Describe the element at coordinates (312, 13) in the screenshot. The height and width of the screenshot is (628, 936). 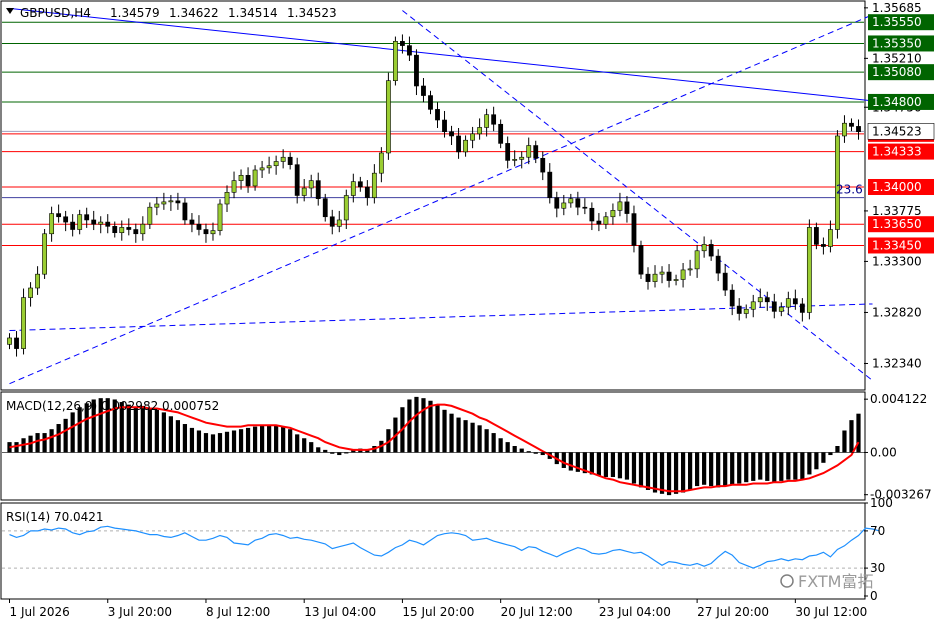
I see `ohlc-close: 1.34523` at that location.